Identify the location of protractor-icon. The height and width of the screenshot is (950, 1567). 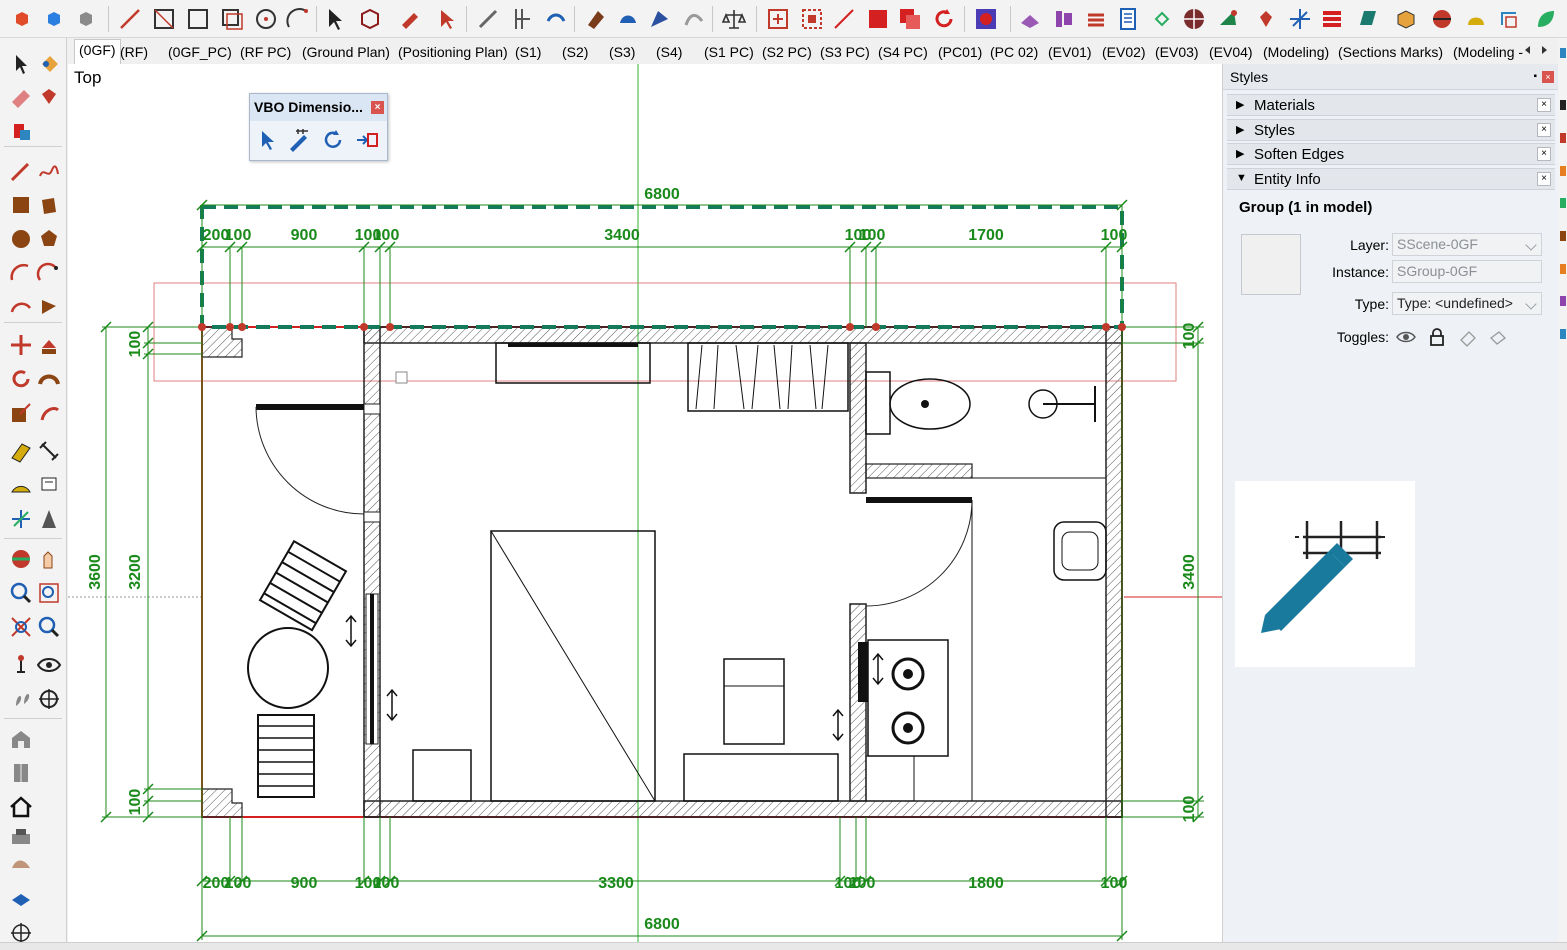
(21, 485).